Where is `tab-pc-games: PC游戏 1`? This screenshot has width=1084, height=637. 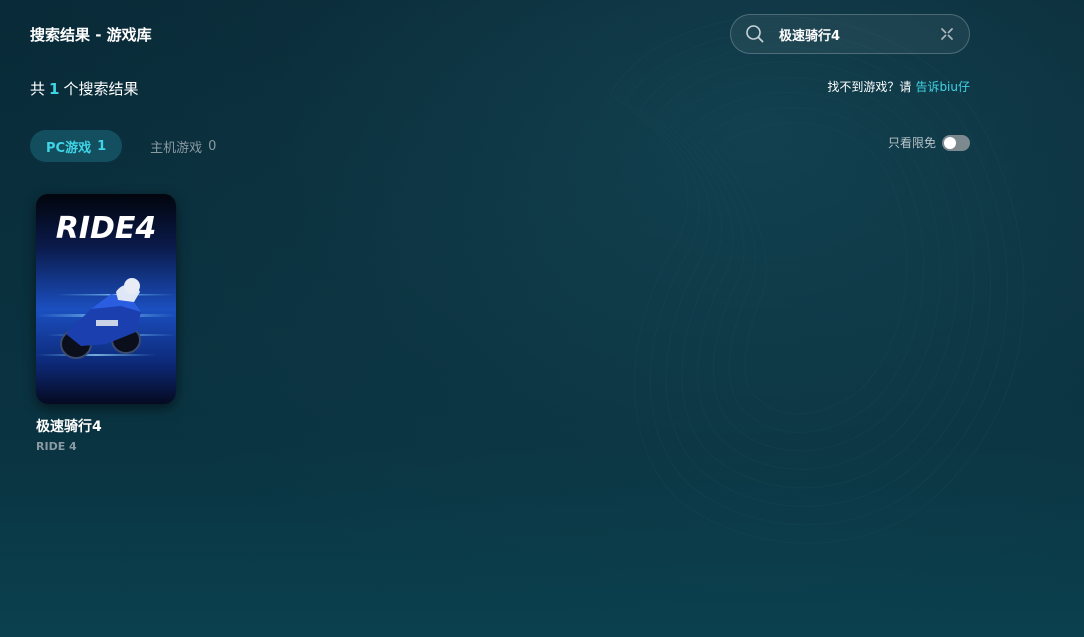 tab-pc-games: PC游戏 1 is located at coordinates (76, 146).